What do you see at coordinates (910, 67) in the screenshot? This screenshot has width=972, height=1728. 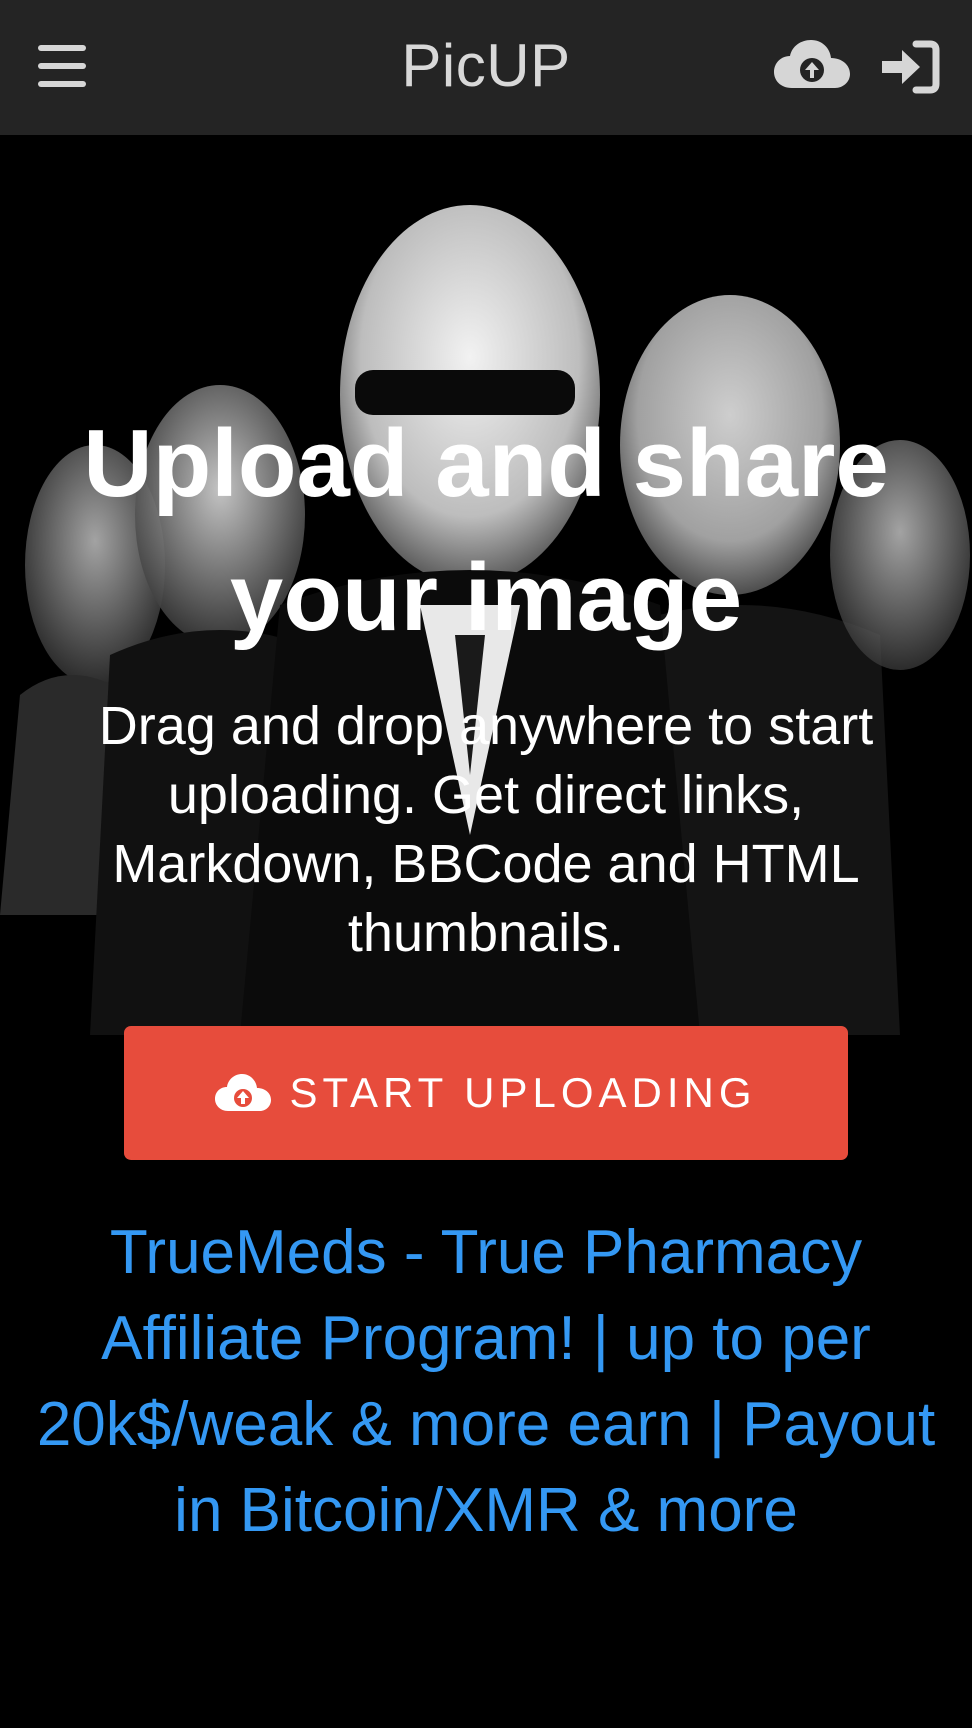 I see `sign-in-icon` at bounding box center [910, 67].